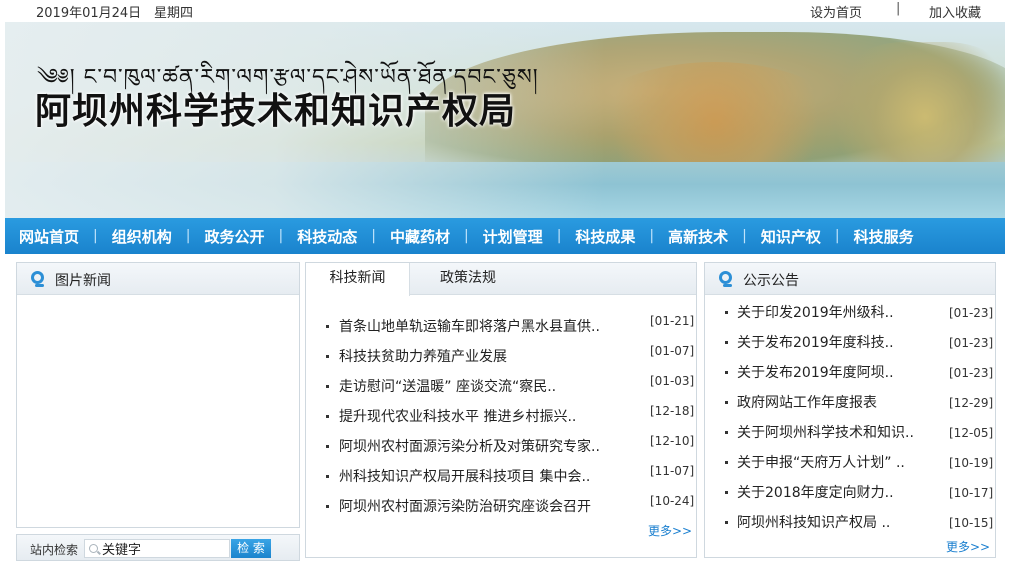 The width and height of the screenshot is (1010, 561). I want to click on news-link: 阿坝州农村面源污染防治研究座谈会召开, so click(465, 506).